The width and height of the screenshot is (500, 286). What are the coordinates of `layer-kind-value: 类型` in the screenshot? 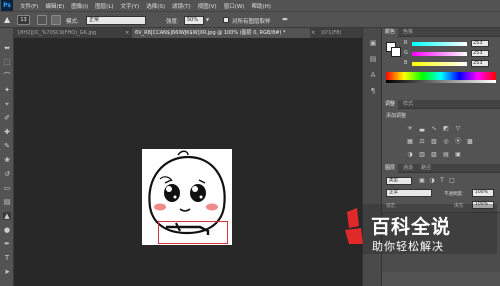 It's located at (393, 180).